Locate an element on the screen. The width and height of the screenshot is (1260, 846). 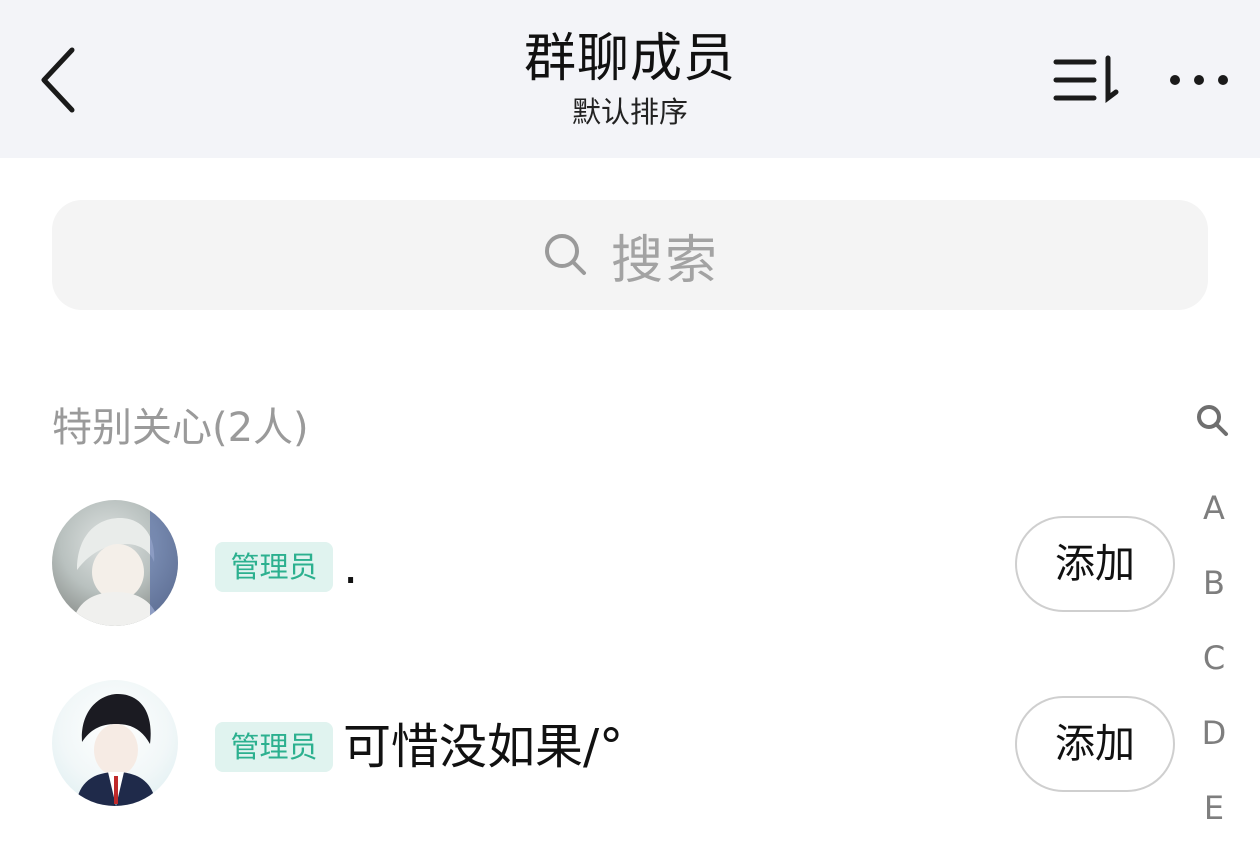
more-button is located at coordinates (1200, 80).